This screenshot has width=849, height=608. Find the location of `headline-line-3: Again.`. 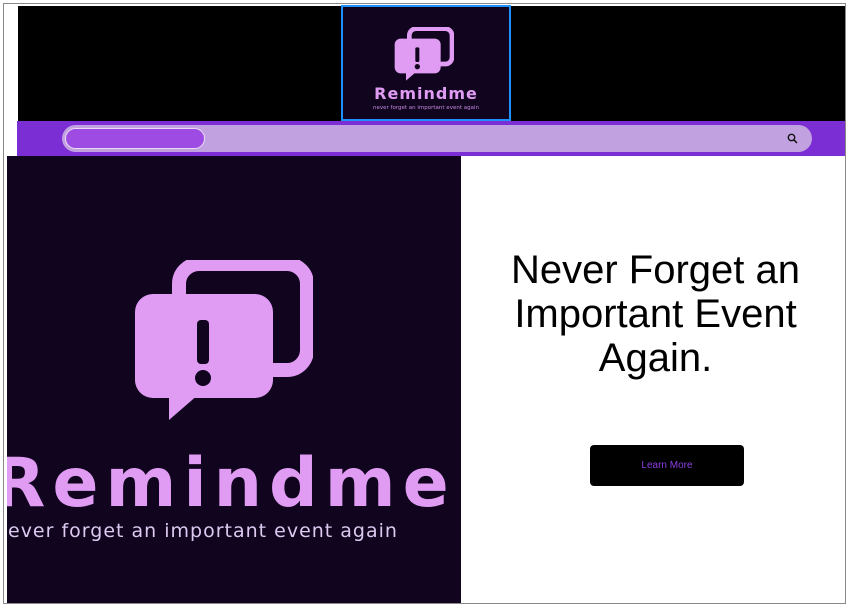

headline-line-3: Again. is located at coordinates (655, 358).